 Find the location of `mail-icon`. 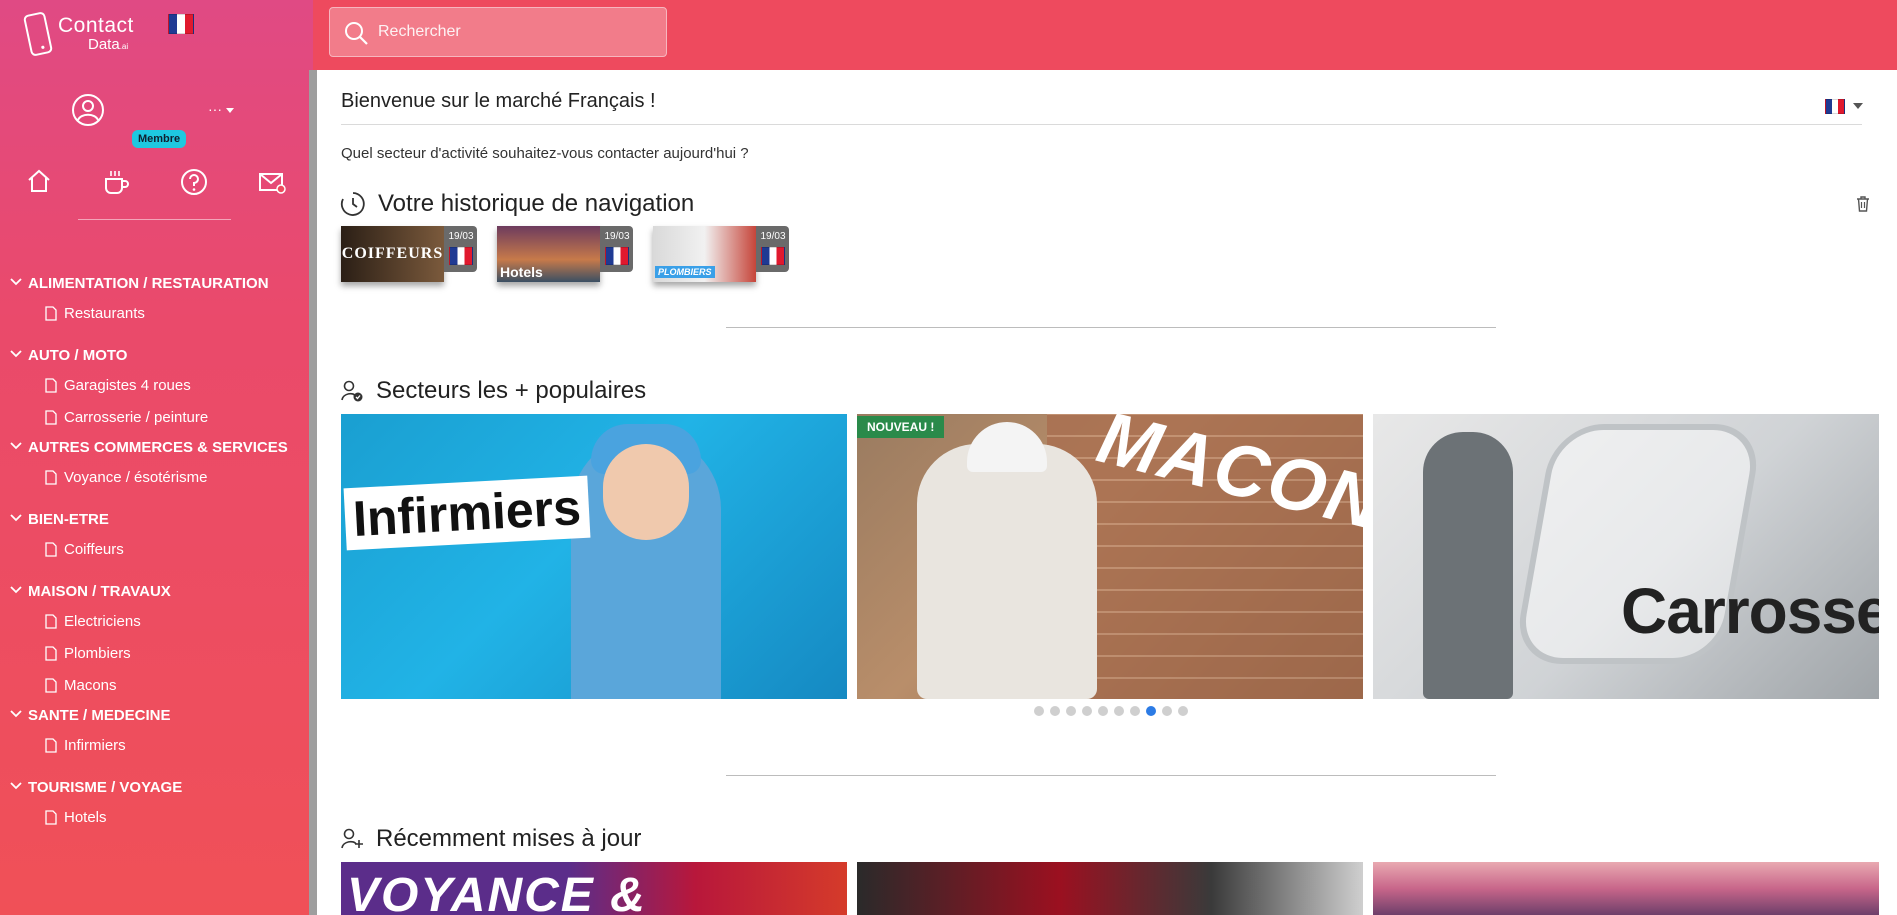

mail-icon is located at coordinates (272, 182).